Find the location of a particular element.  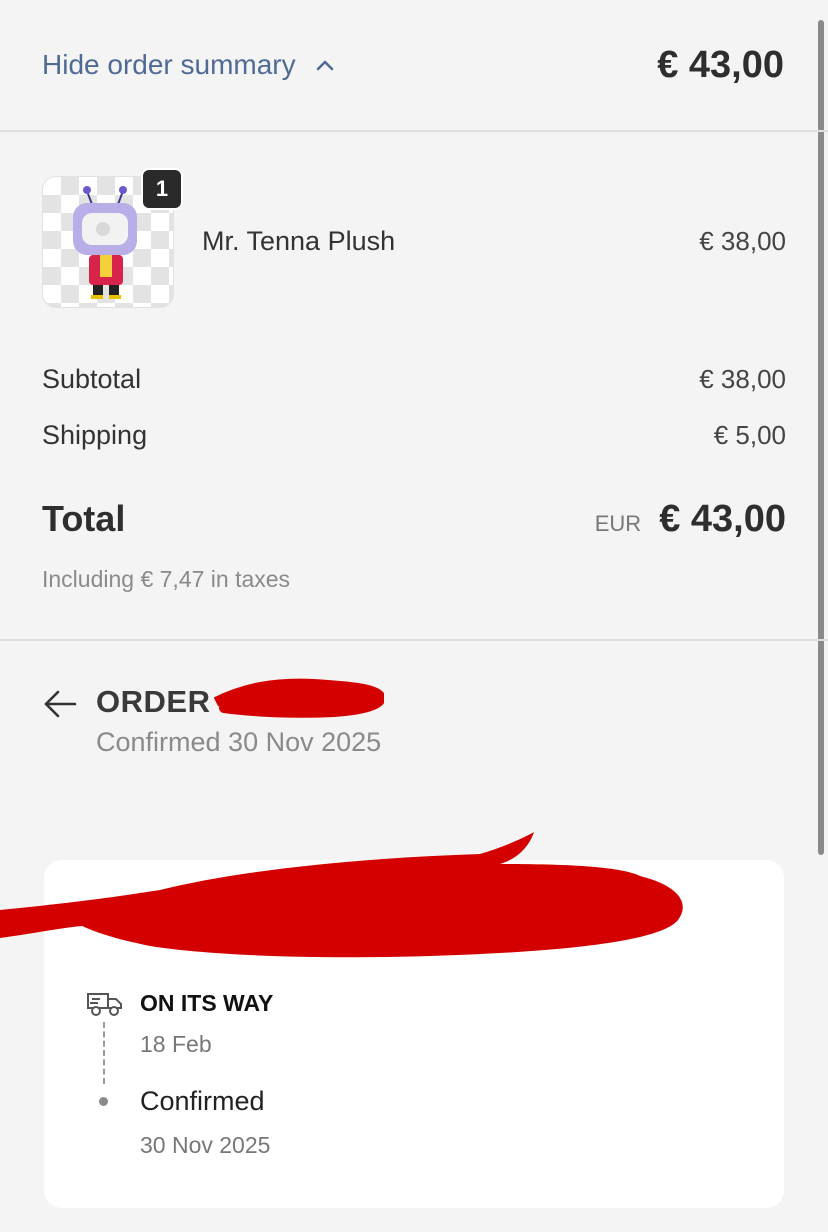

taxes-note: Including € 7,47 in taxes is located at coordinates (166, 579).